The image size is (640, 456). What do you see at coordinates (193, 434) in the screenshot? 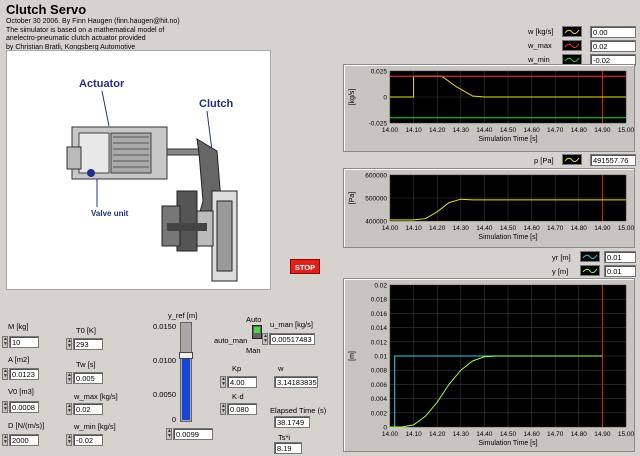
I see `slider-value-input: 0.0099` at bounding box center [193, 434].